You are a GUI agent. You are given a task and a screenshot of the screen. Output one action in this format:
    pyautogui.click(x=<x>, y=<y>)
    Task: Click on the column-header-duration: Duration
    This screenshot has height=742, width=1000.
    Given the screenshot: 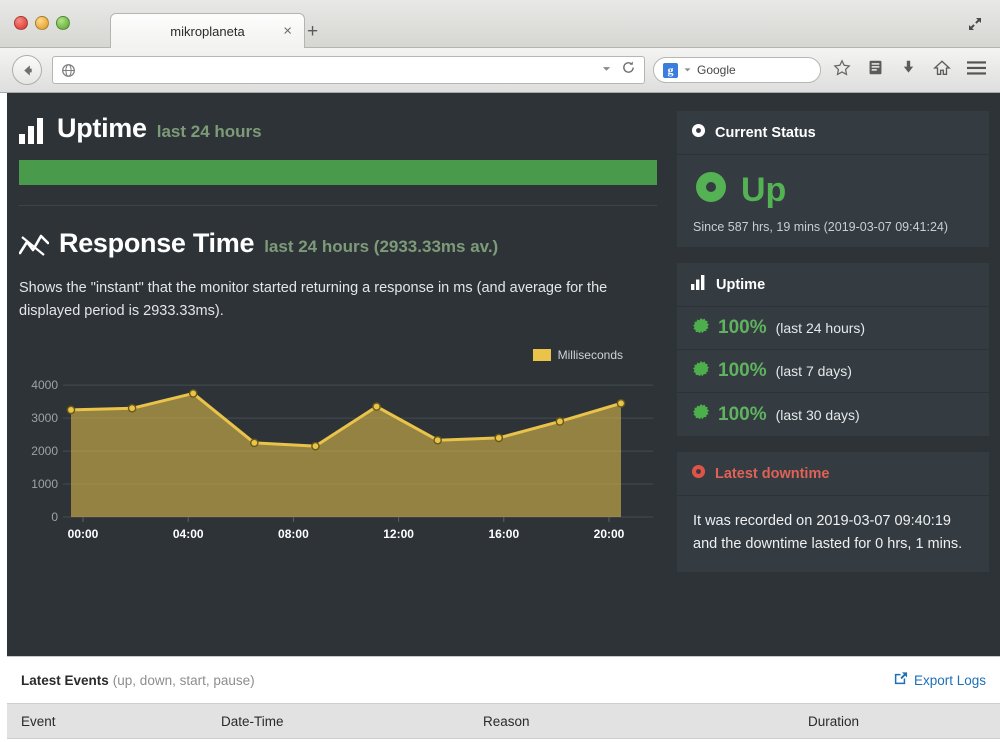 What is the action you would take?
    pyautogui.click(x=894, y=721)
    